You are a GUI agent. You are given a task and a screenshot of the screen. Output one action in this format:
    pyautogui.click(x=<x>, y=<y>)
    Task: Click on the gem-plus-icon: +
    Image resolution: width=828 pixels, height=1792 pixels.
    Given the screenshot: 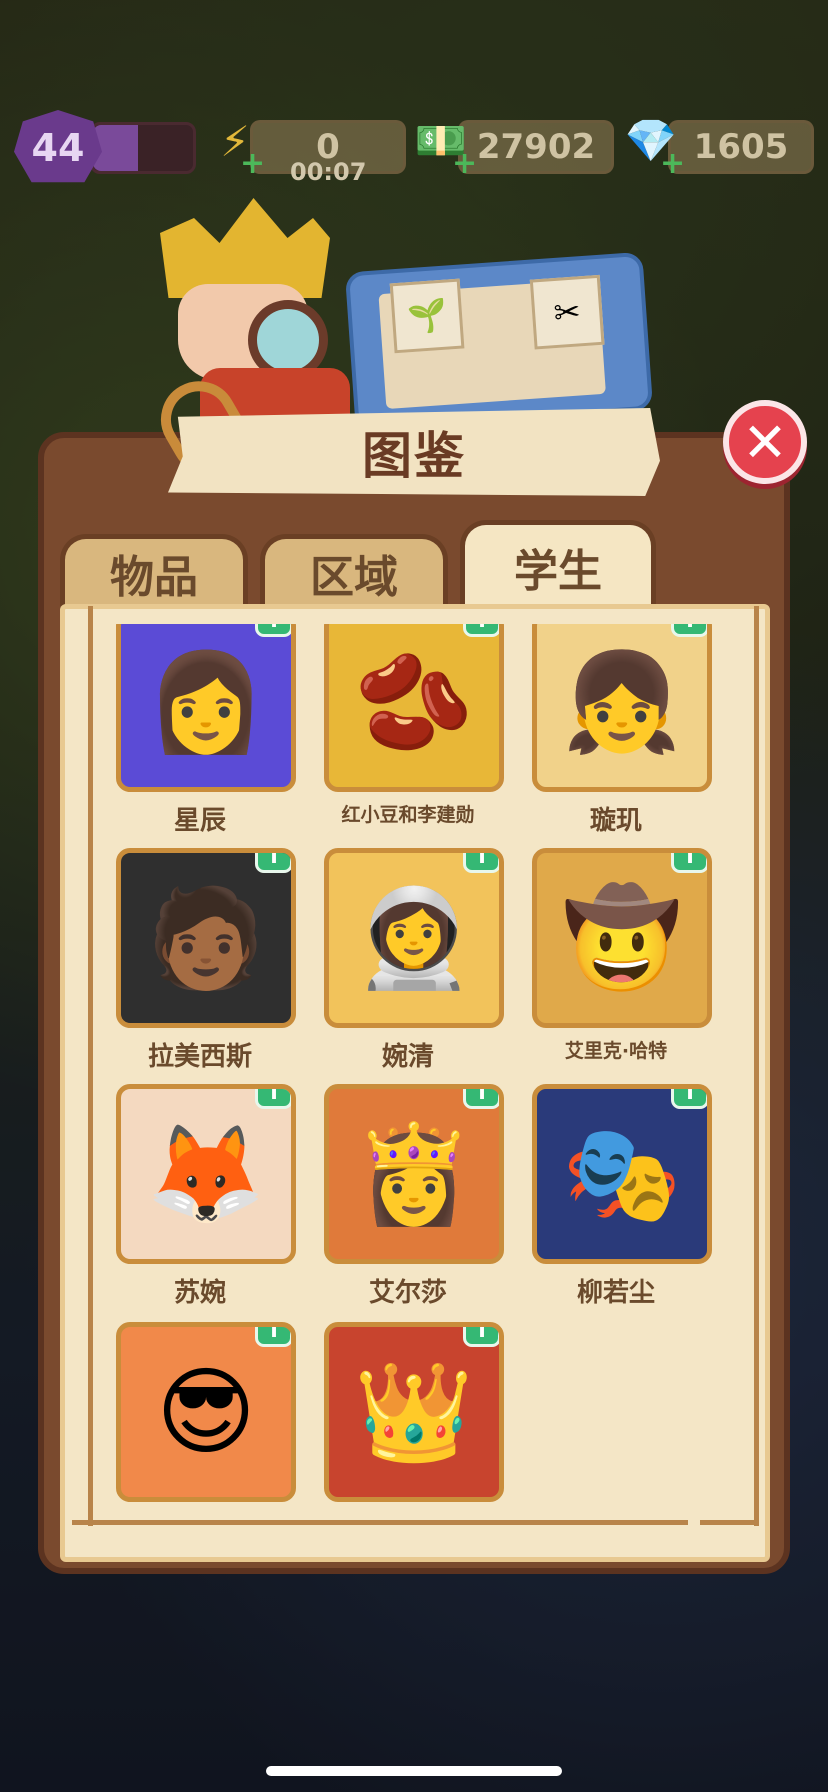 What is the action you would take?
    pyautogui.click(x=672, y=164)
    